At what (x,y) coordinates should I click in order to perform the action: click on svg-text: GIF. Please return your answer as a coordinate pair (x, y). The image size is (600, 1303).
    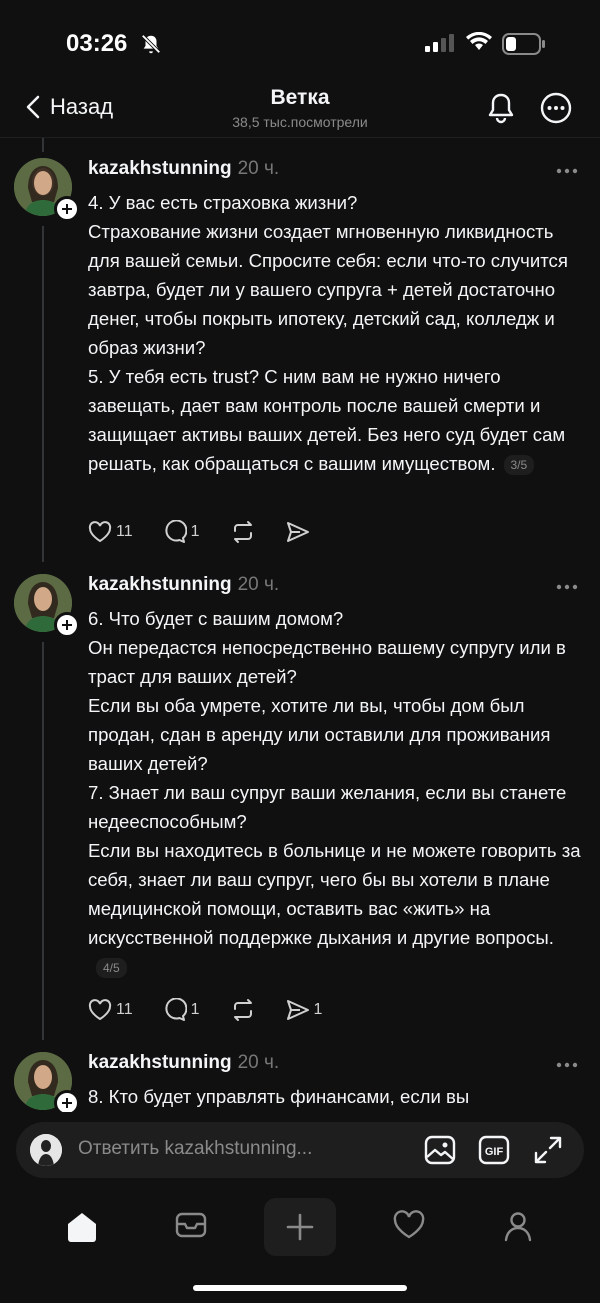
    Looking at the image, I should click on (494, 1152).